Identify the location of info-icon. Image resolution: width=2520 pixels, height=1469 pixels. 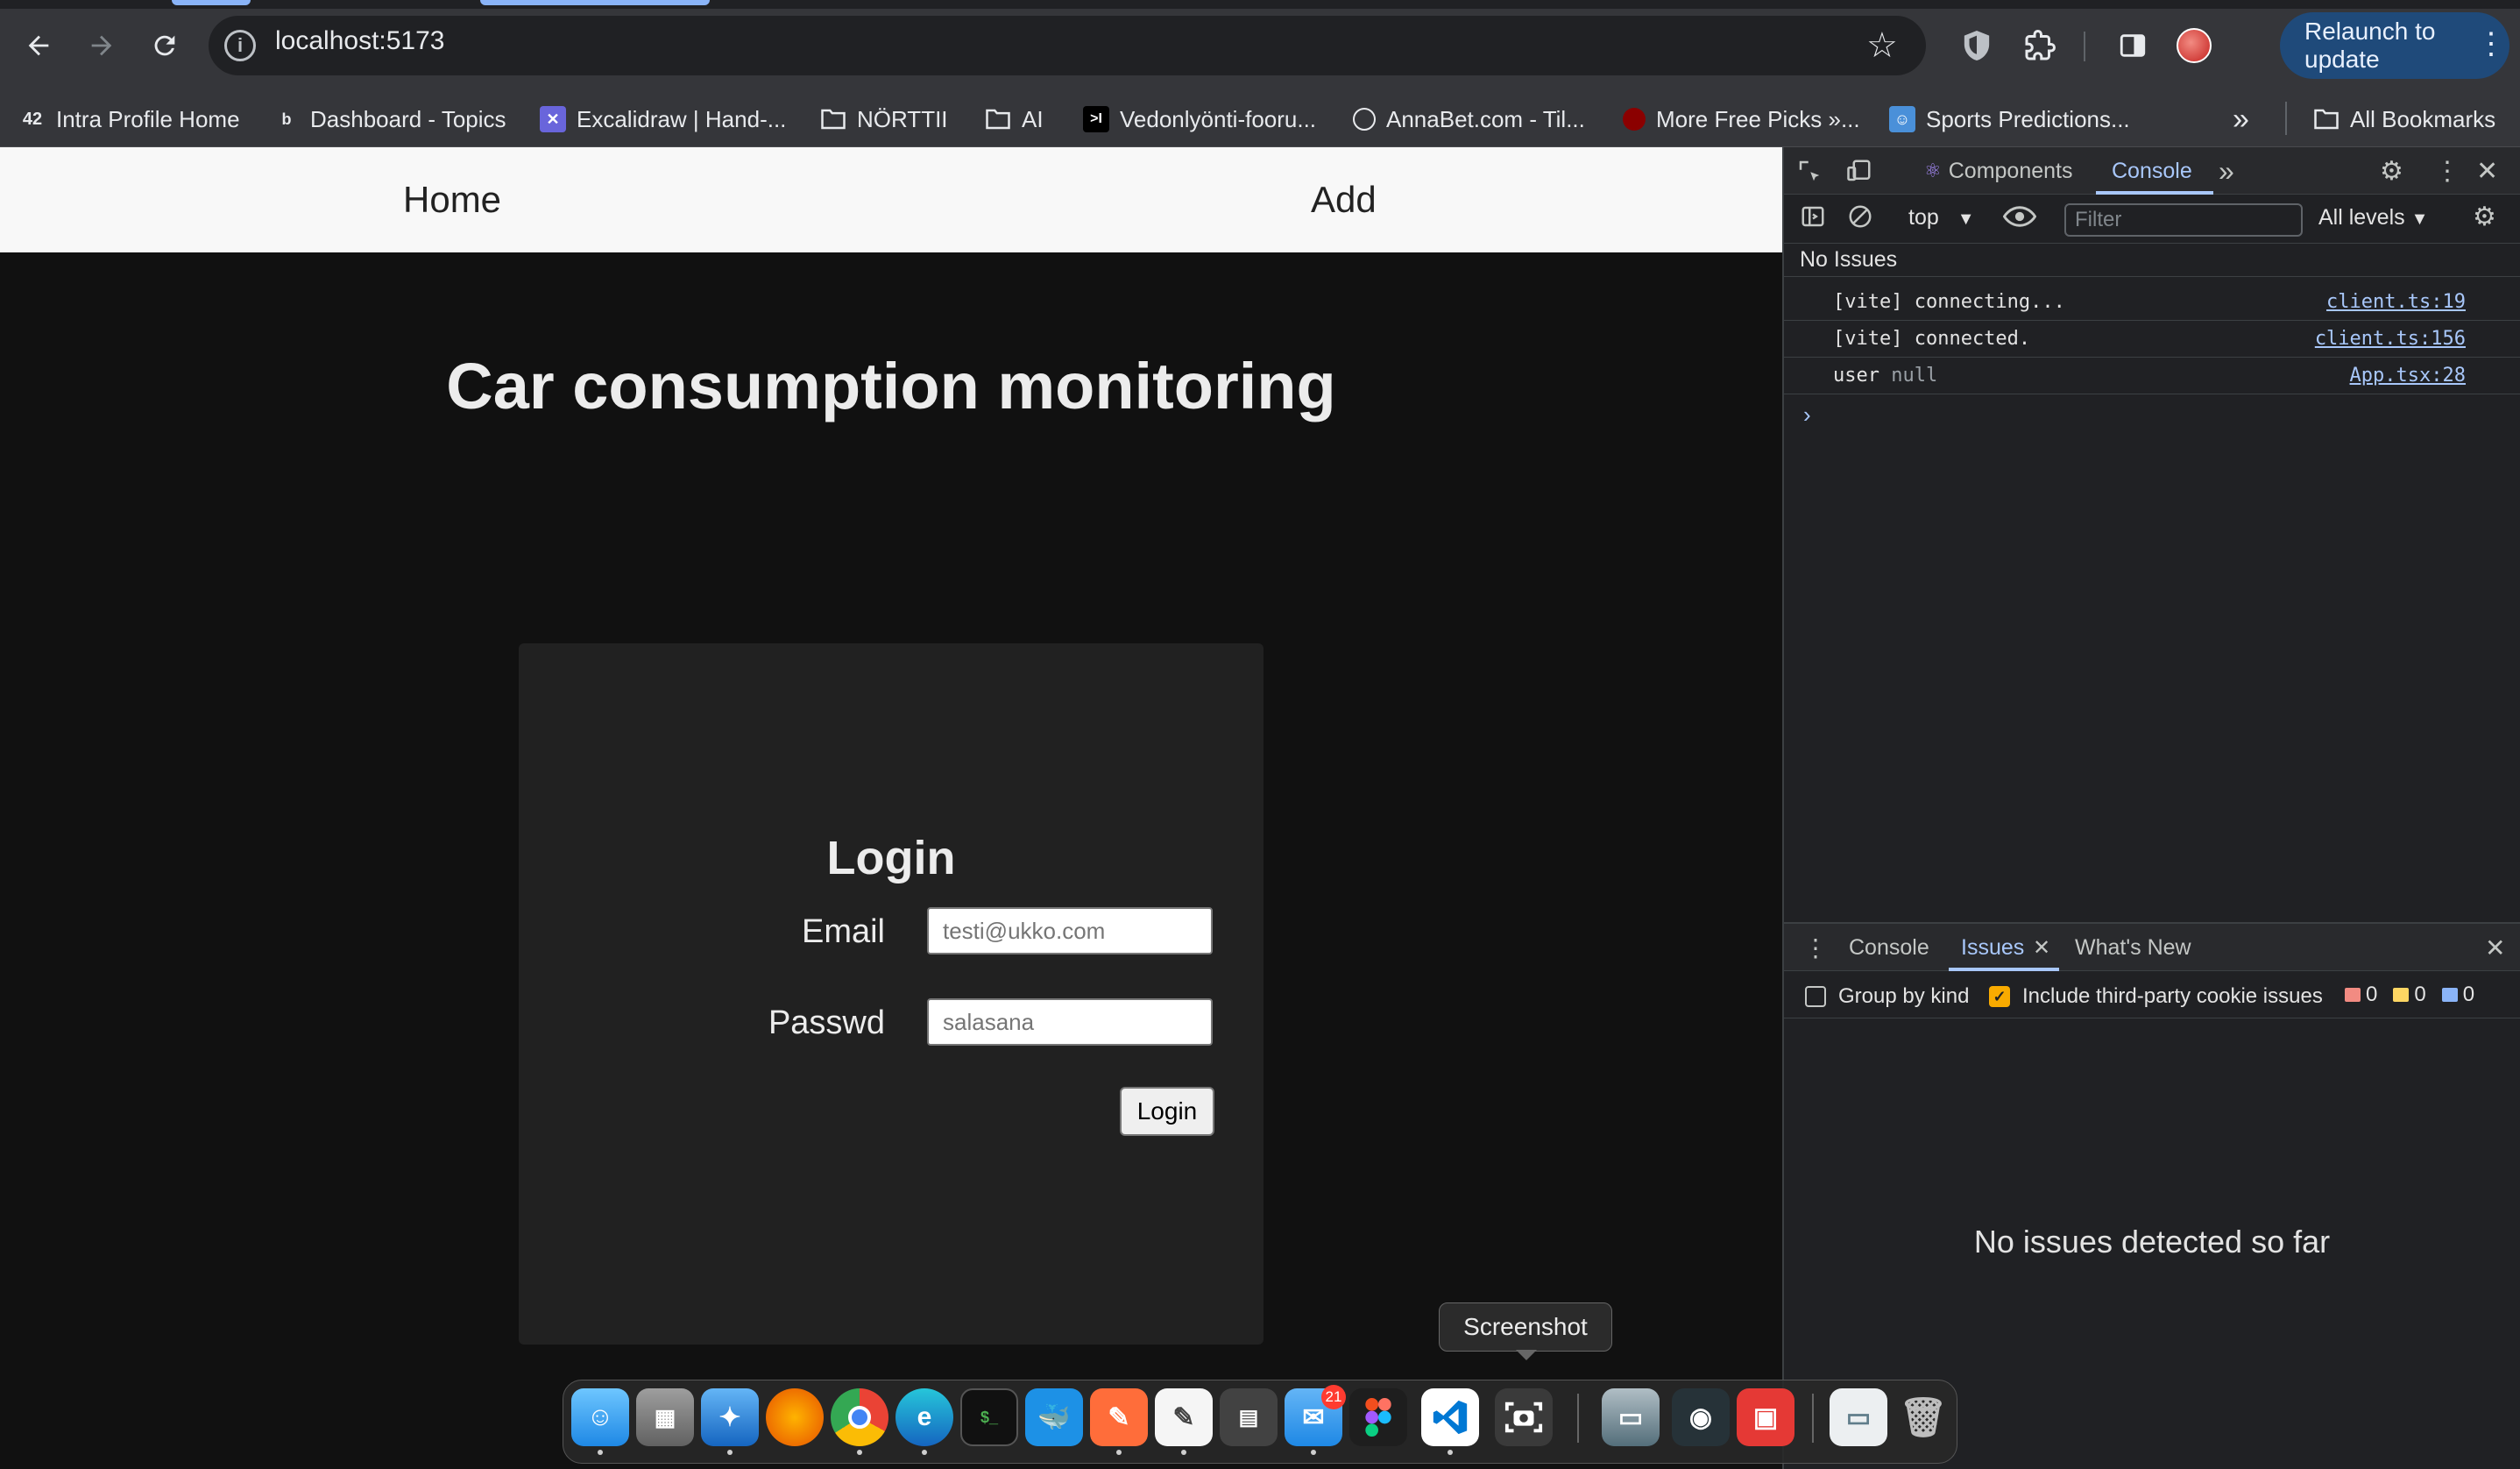
(2449, 995).